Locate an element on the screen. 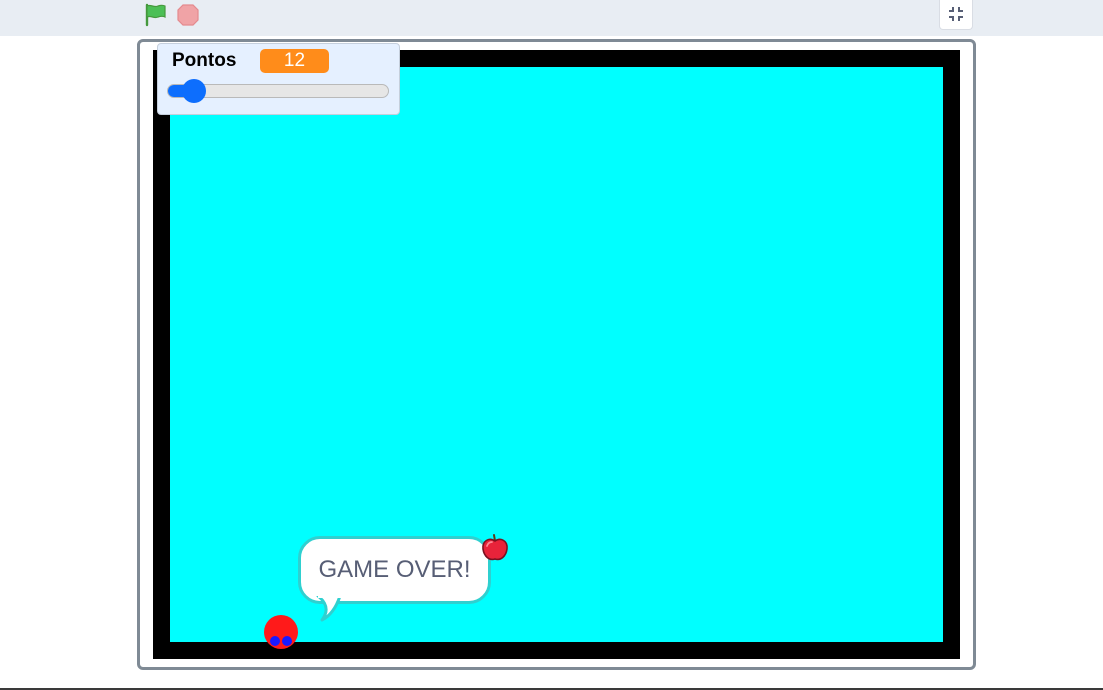 Image resolution: width=1103 pixels, height=690 pixels. unfullscreen-button is located at coordinates (956, 15).